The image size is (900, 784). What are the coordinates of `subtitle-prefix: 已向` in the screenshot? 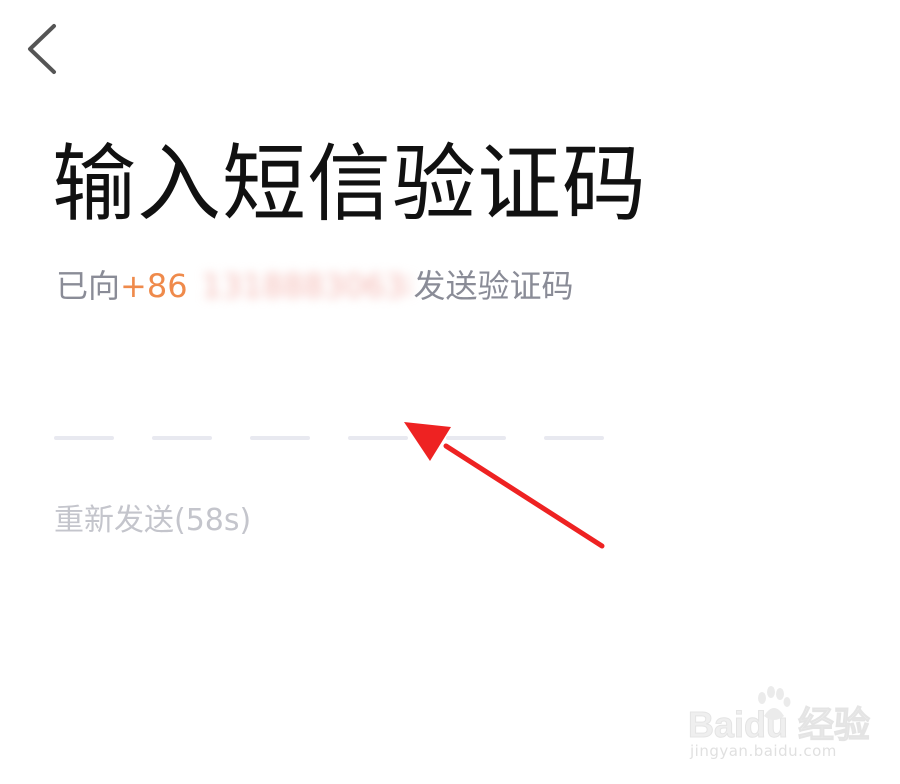 It's located at (88, 286).